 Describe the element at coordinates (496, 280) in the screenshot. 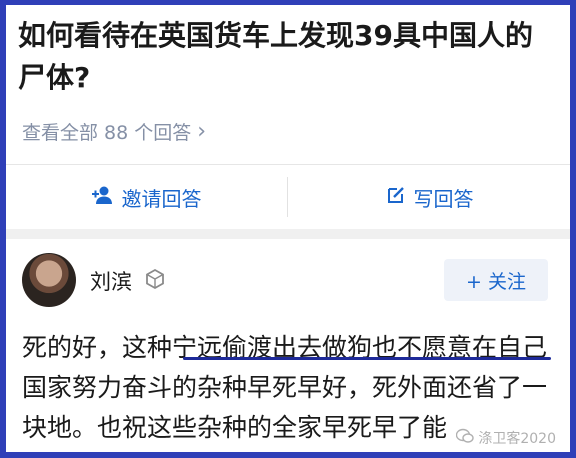

I see `follow-button: + 关注` at that location.